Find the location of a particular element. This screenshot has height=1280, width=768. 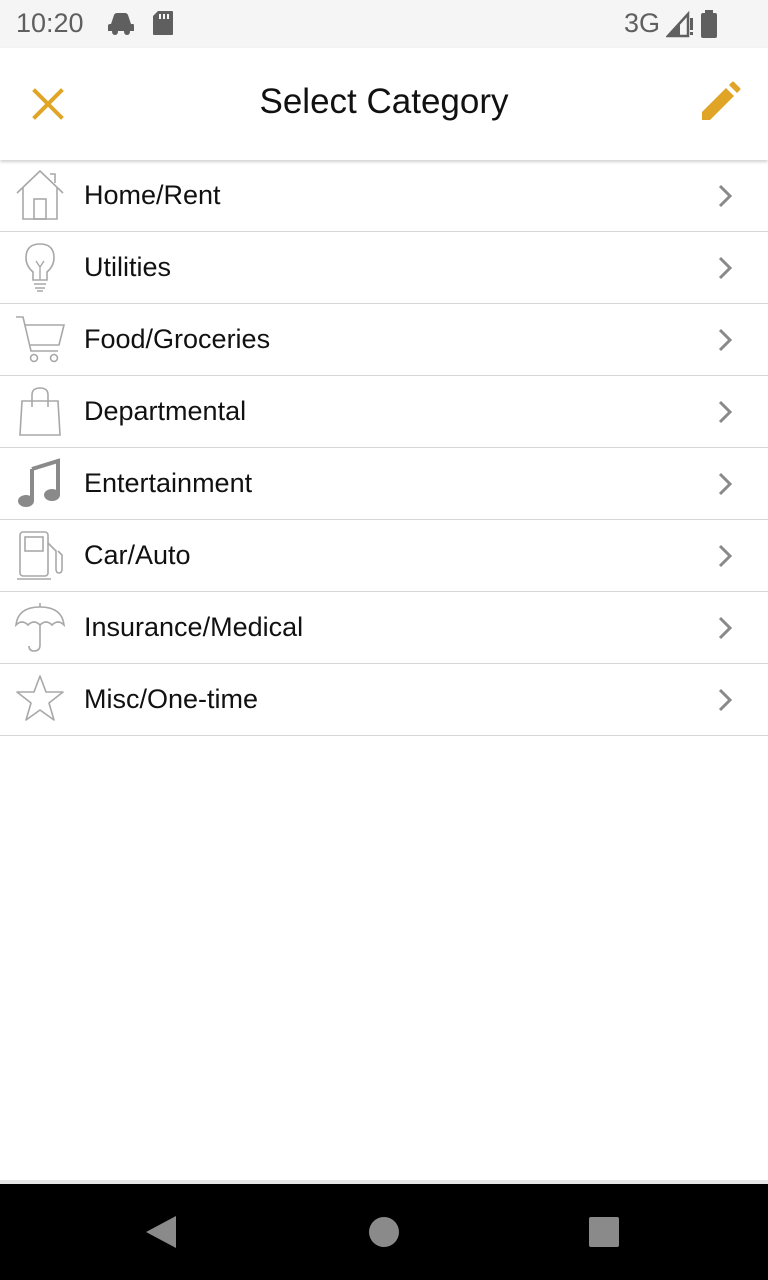

cart-icon is located at coordinates (41, 339).